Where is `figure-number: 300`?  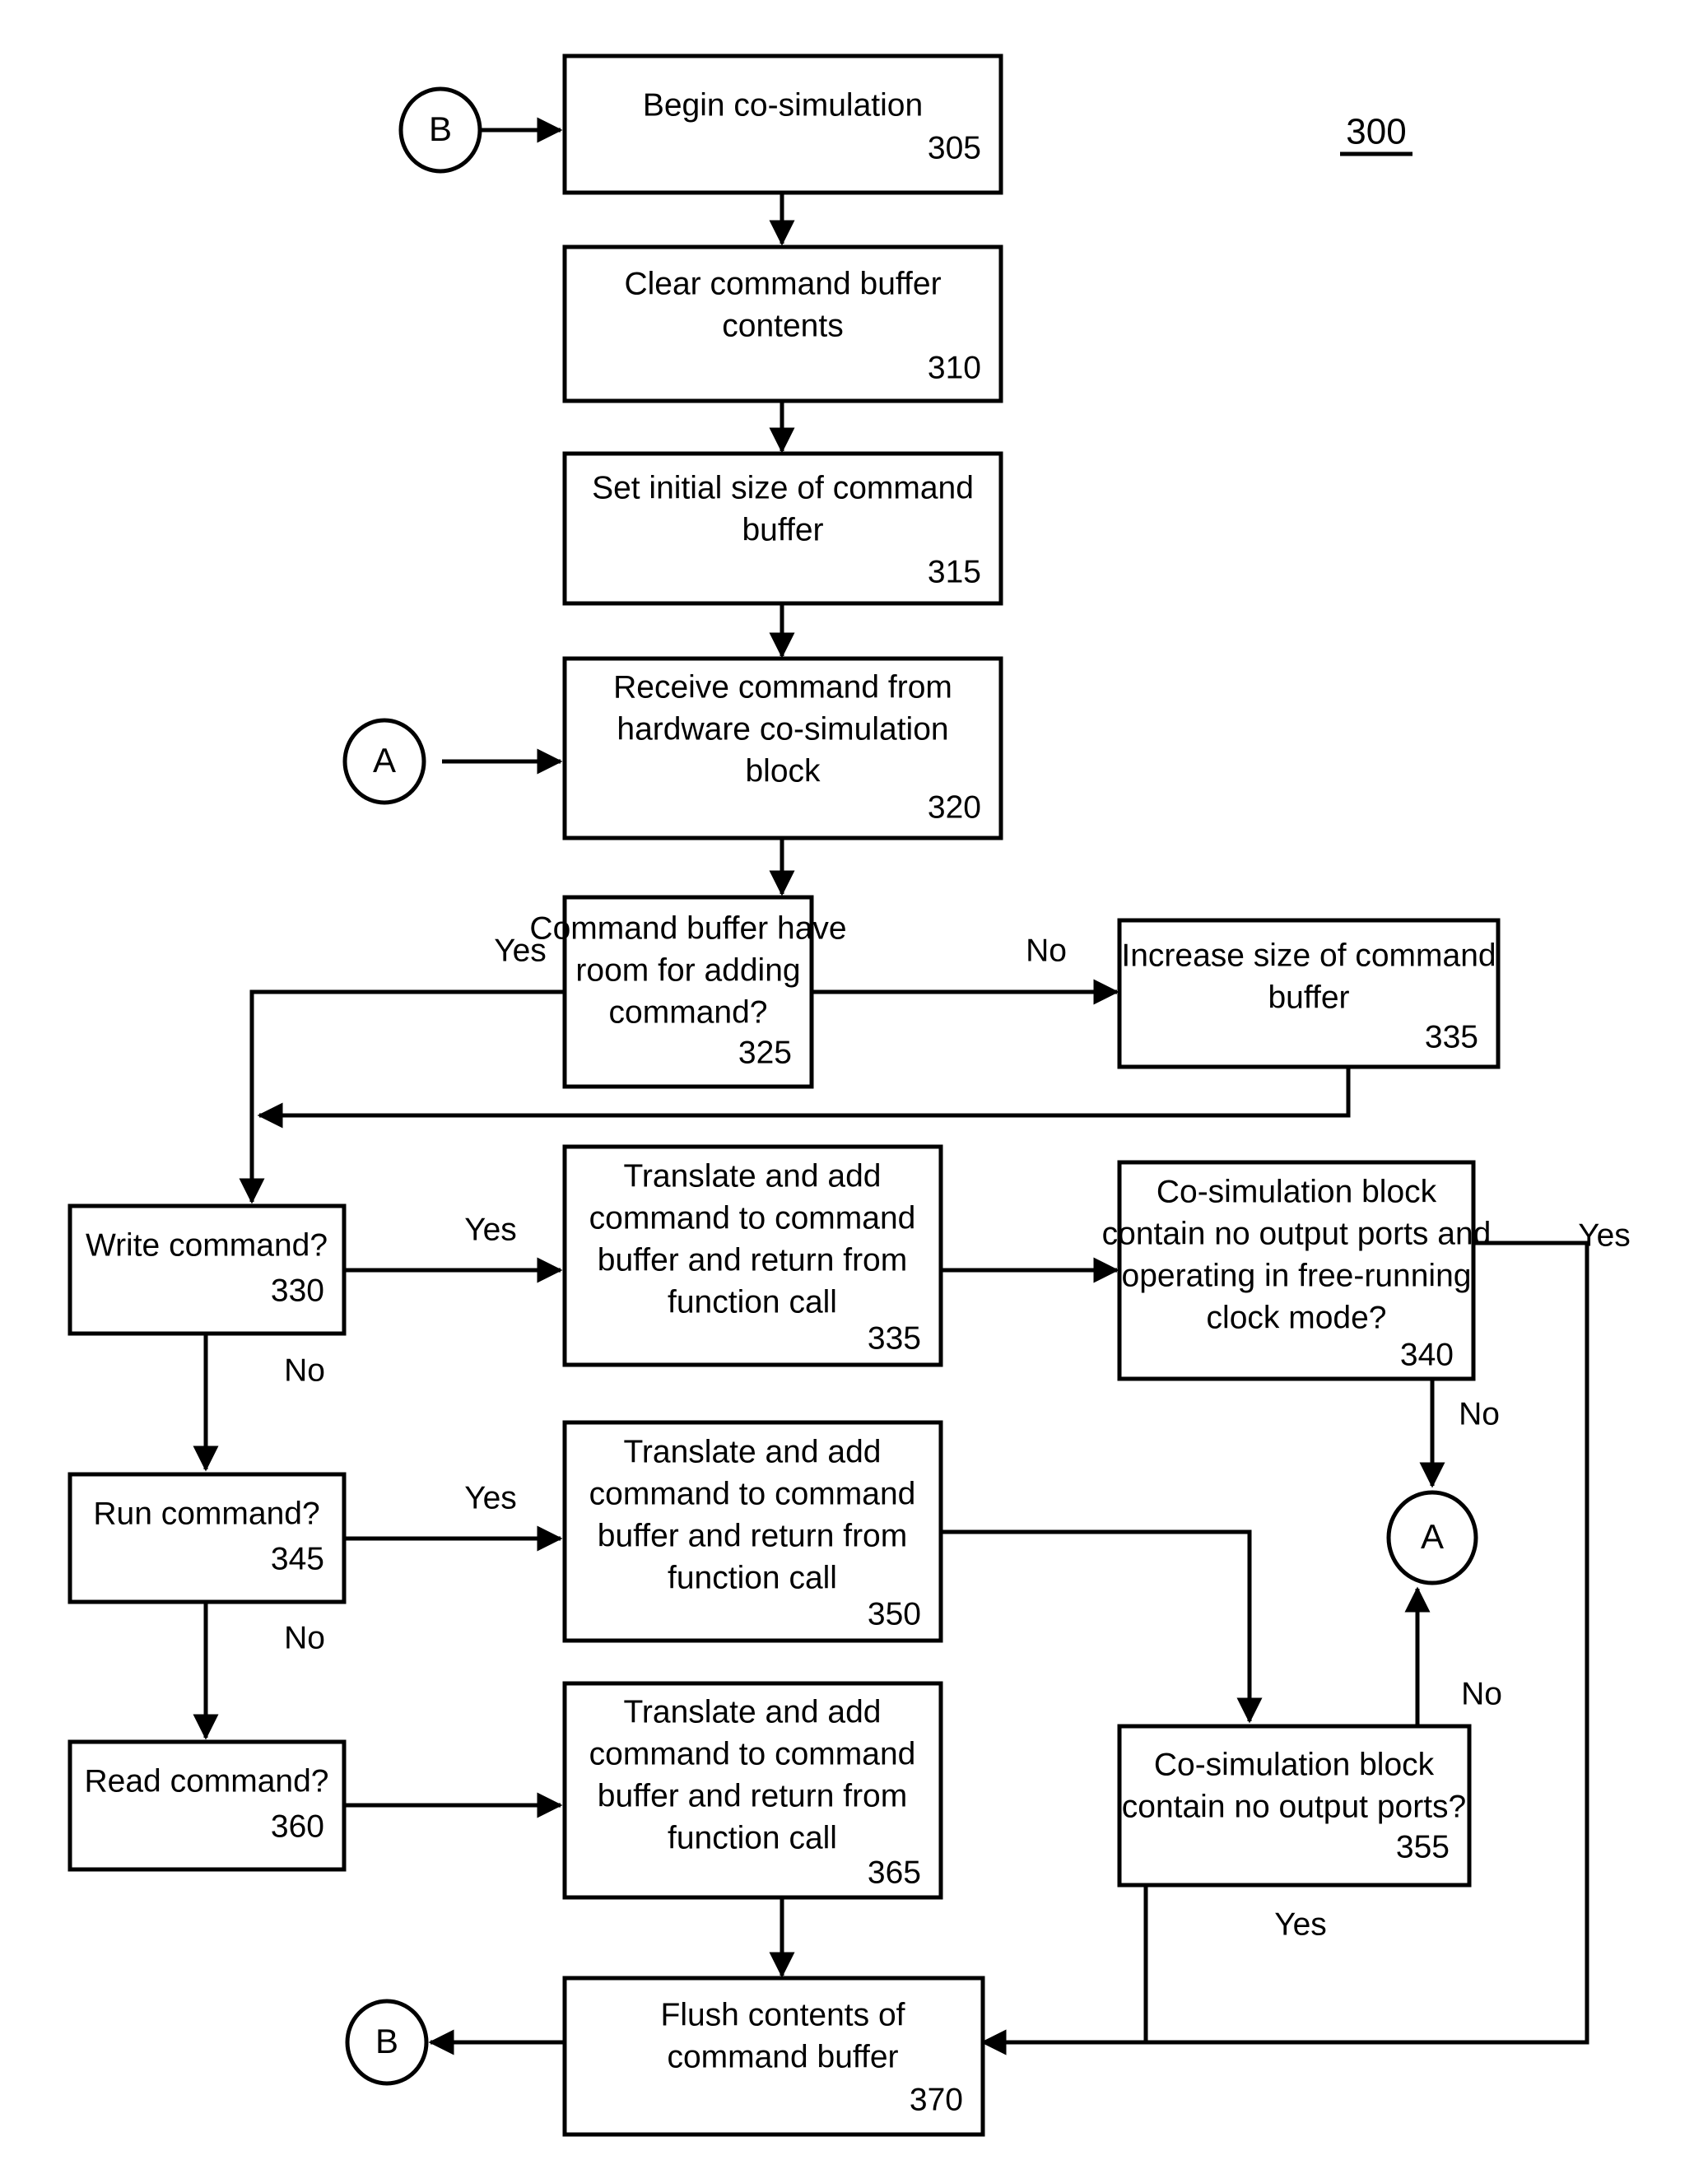
figure-number: 300 is located at coordinates (1376, 134).